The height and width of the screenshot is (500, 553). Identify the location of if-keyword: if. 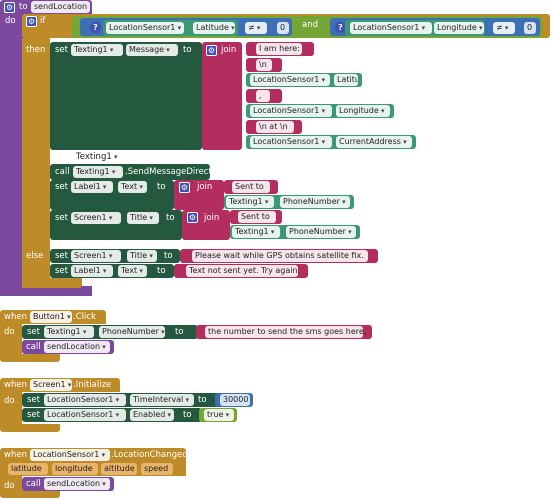
(43, 21).